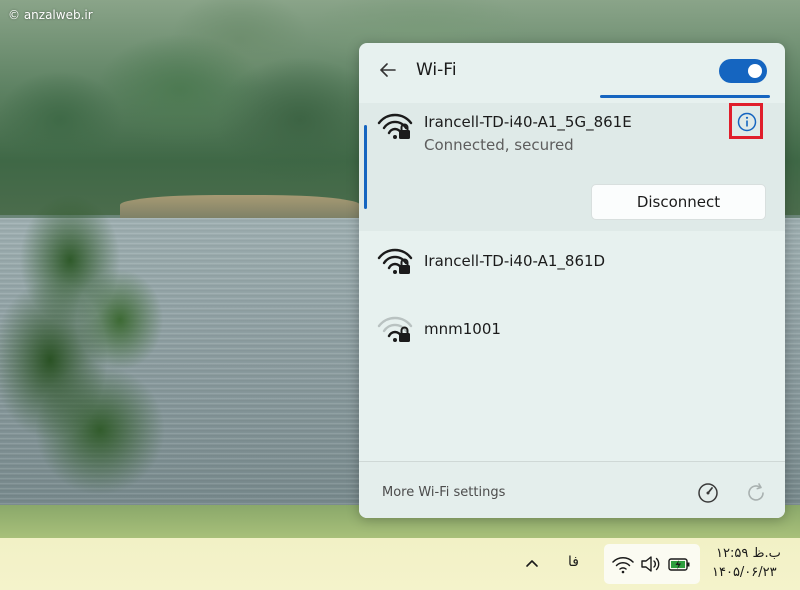 The height and width of the screenshot is (590, 800). Describe the element at coordinates (572, 329) in the screenshot. I see `network-item: mnm1001` at that location.